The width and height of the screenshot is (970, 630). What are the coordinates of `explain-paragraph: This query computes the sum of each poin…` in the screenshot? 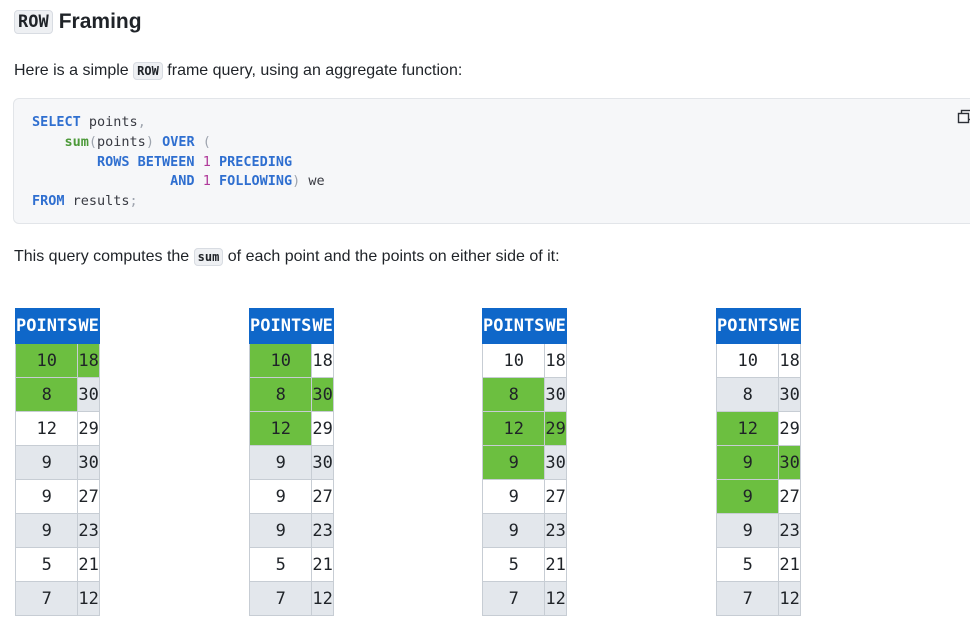 It's located at (287, 257).